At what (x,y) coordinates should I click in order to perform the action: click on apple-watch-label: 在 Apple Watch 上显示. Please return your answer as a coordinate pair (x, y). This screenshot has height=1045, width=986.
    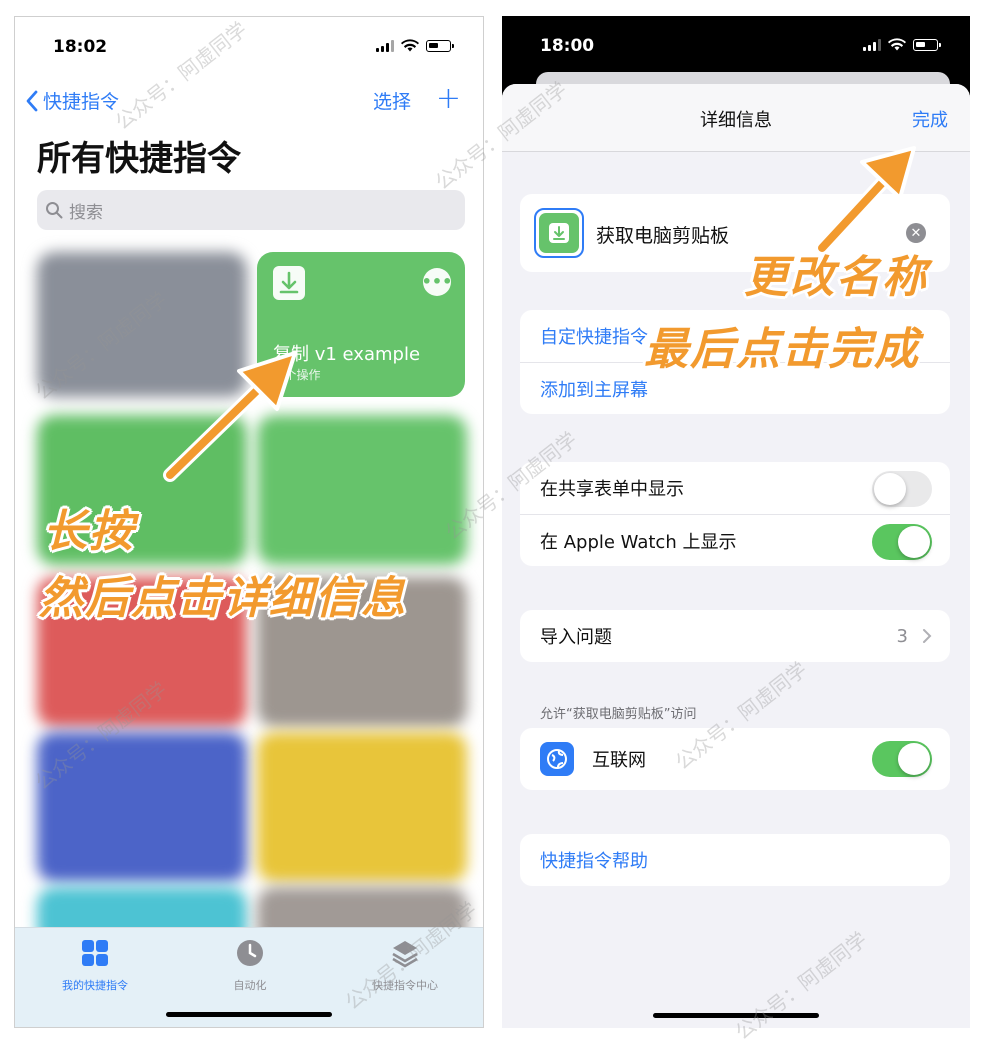
    Looking at the image, I should click on (638, 542).